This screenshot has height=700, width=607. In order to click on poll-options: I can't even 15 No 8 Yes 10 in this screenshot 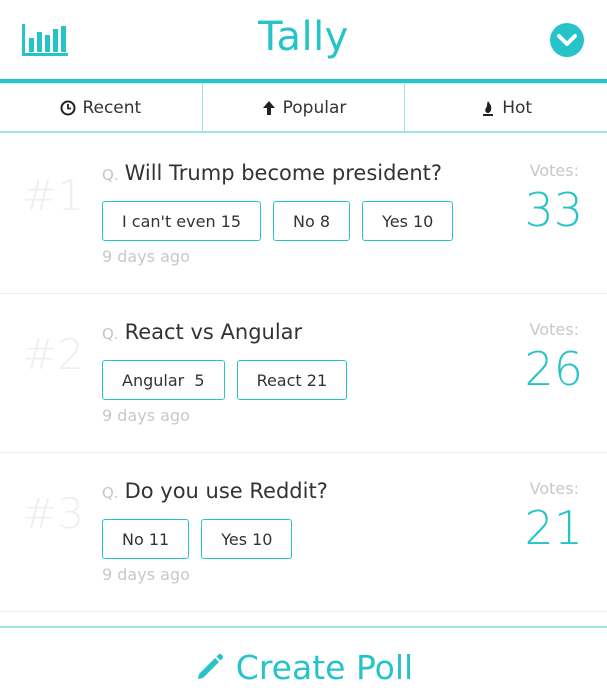, I will do `click(278, 221)`.